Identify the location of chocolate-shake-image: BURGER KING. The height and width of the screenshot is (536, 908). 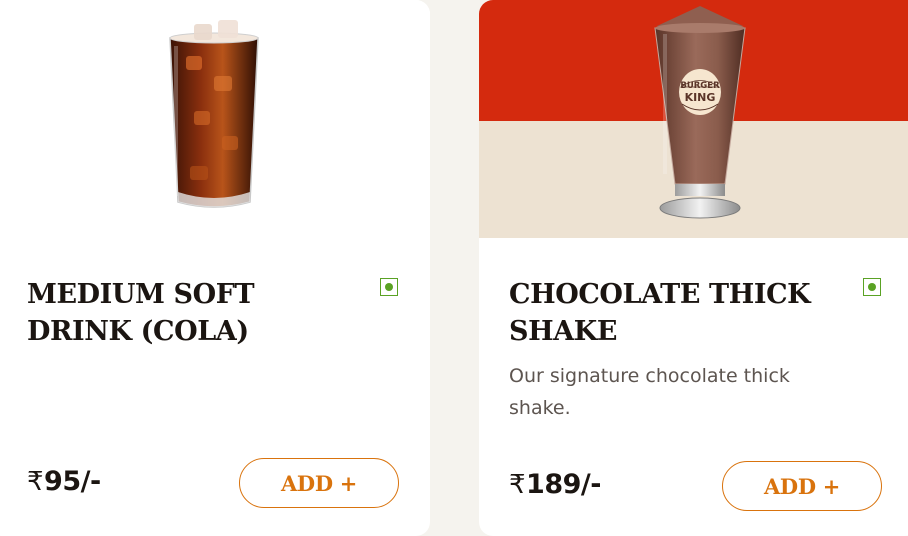
(700, 112).